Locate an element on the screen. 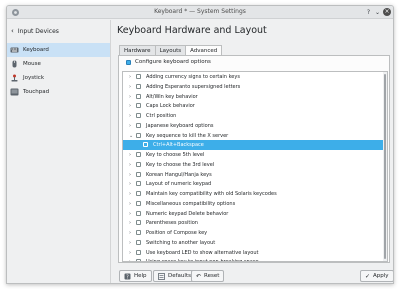 Image resolution: width=400 pixels, height=289 pixels. help-window-icon: ? is located at coordinates (368, 12).